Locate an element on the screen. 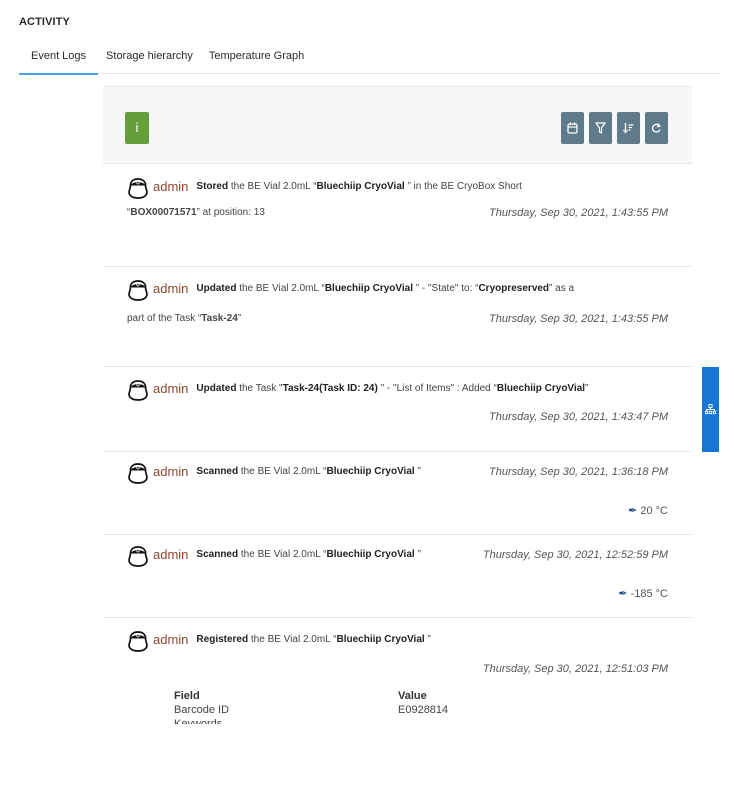 This screenshot has height=786, width=735. info-button: i is located at coordinates (137, 128).